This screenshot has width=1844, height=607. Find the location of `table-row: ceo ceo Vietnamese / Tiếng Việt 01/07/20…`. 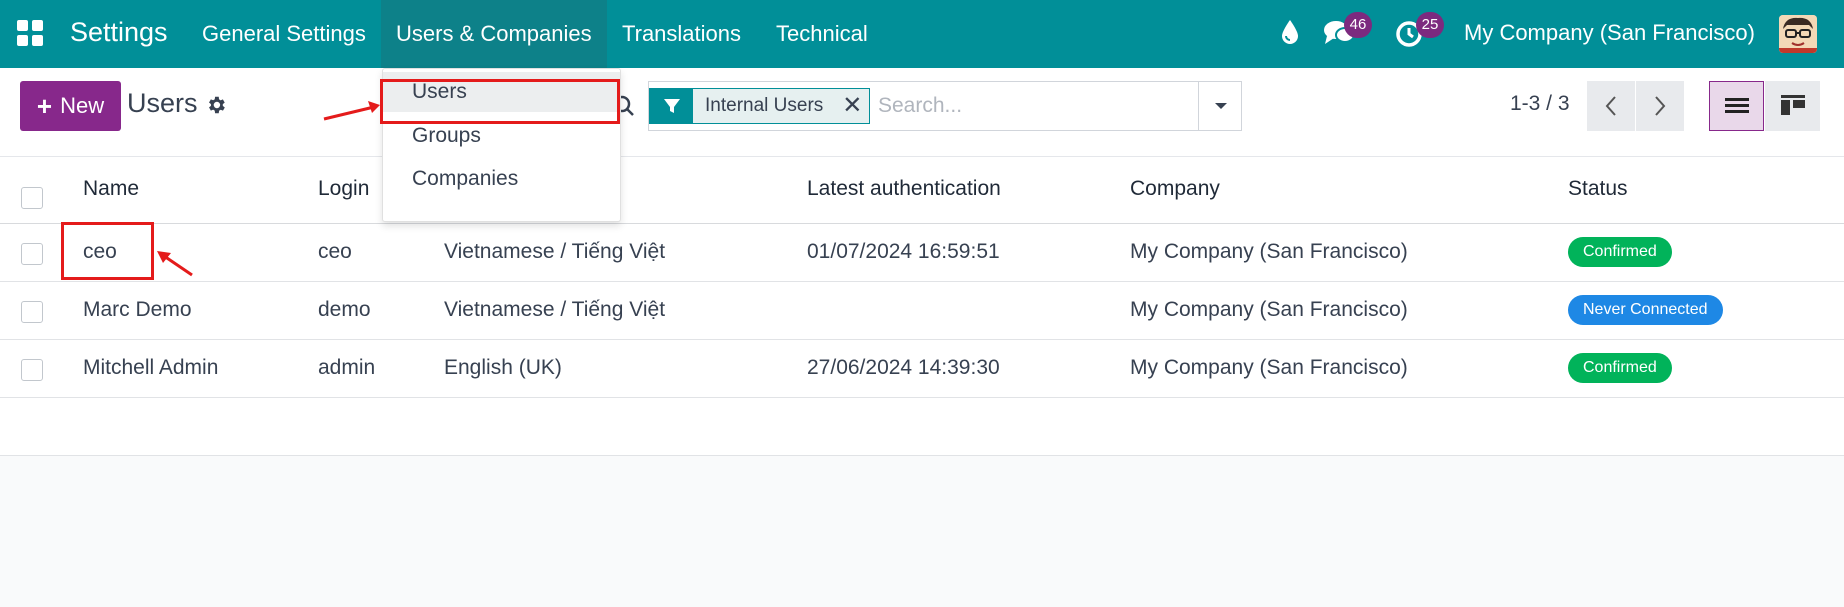

table-row: ceo ceo Vietnamese / Tiếng Việt 01/07/20… is located at coordinates (922, 253).